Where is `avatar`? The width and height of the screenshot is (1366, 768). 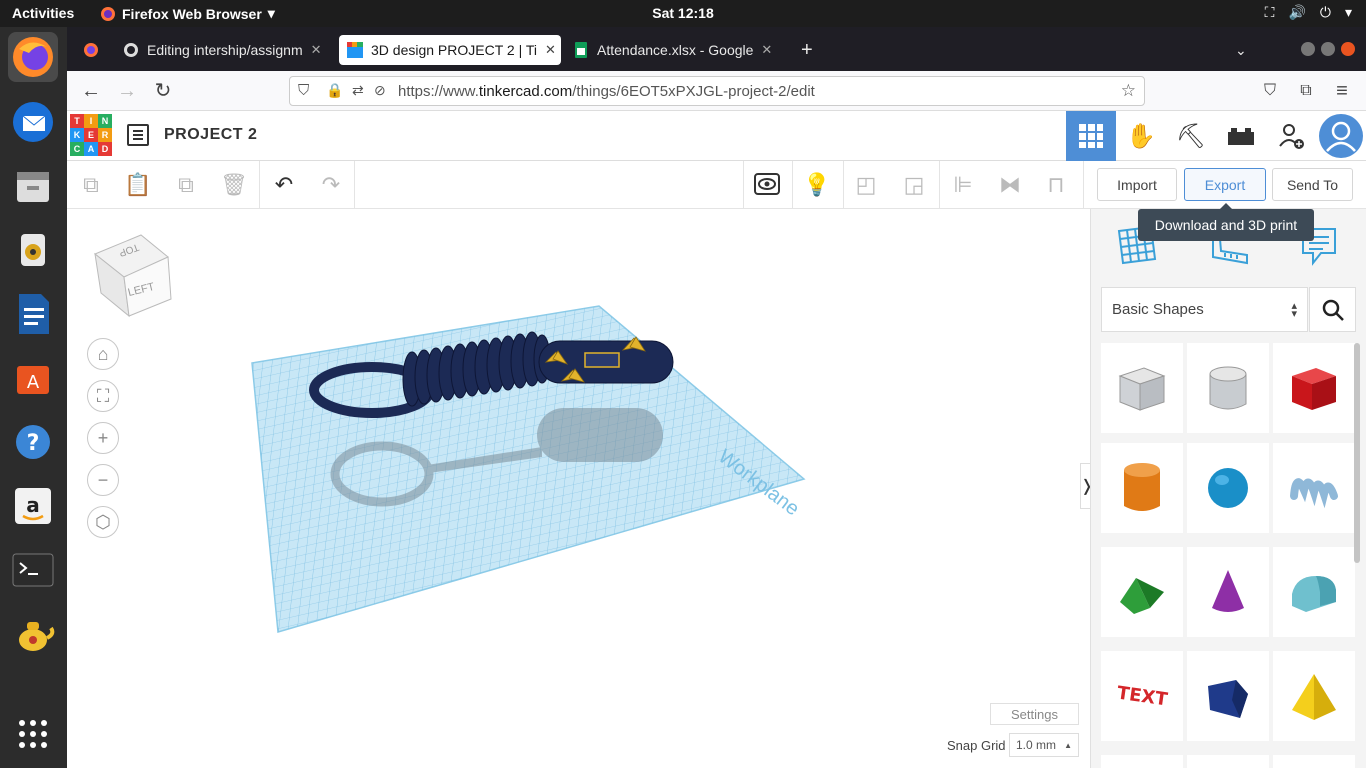 avatar is located at coordinates (1341, 136).